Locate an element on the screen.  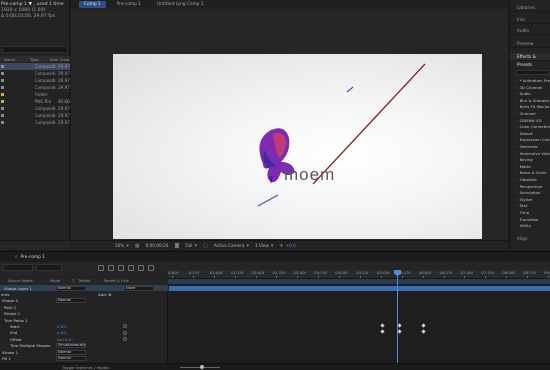
timeline-property-row: ents Add: ⊕ is located at coordinates (84, 294).